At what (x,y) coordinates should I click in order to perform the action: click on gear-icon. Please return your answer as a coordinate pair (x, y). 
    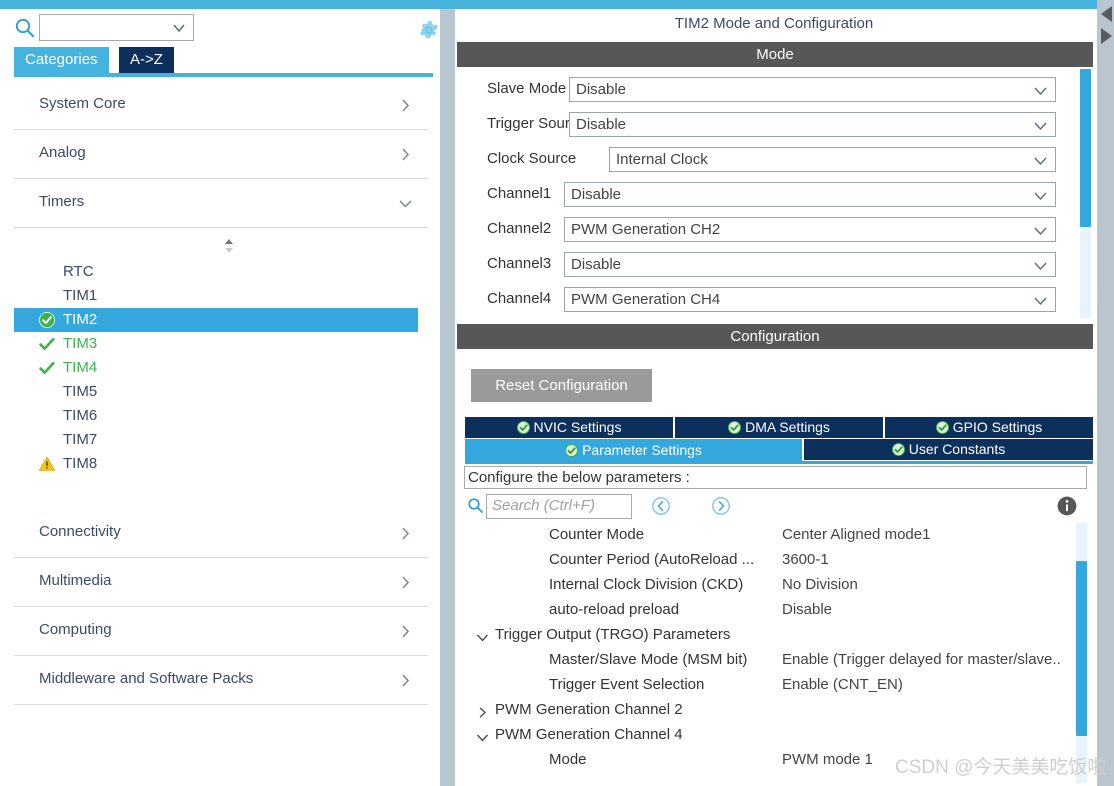
    Looking at the image, I should click on (429, 30).